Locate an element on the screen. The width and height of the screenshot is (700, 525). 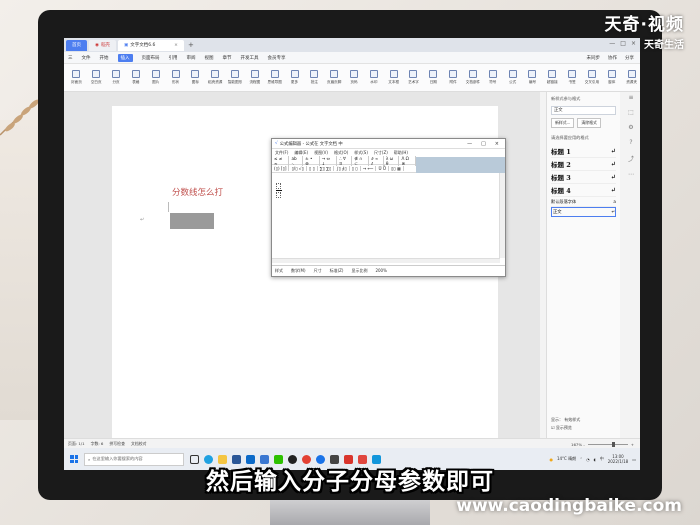
unsynced-label: 未同步 is located at coordinates (594, 58).